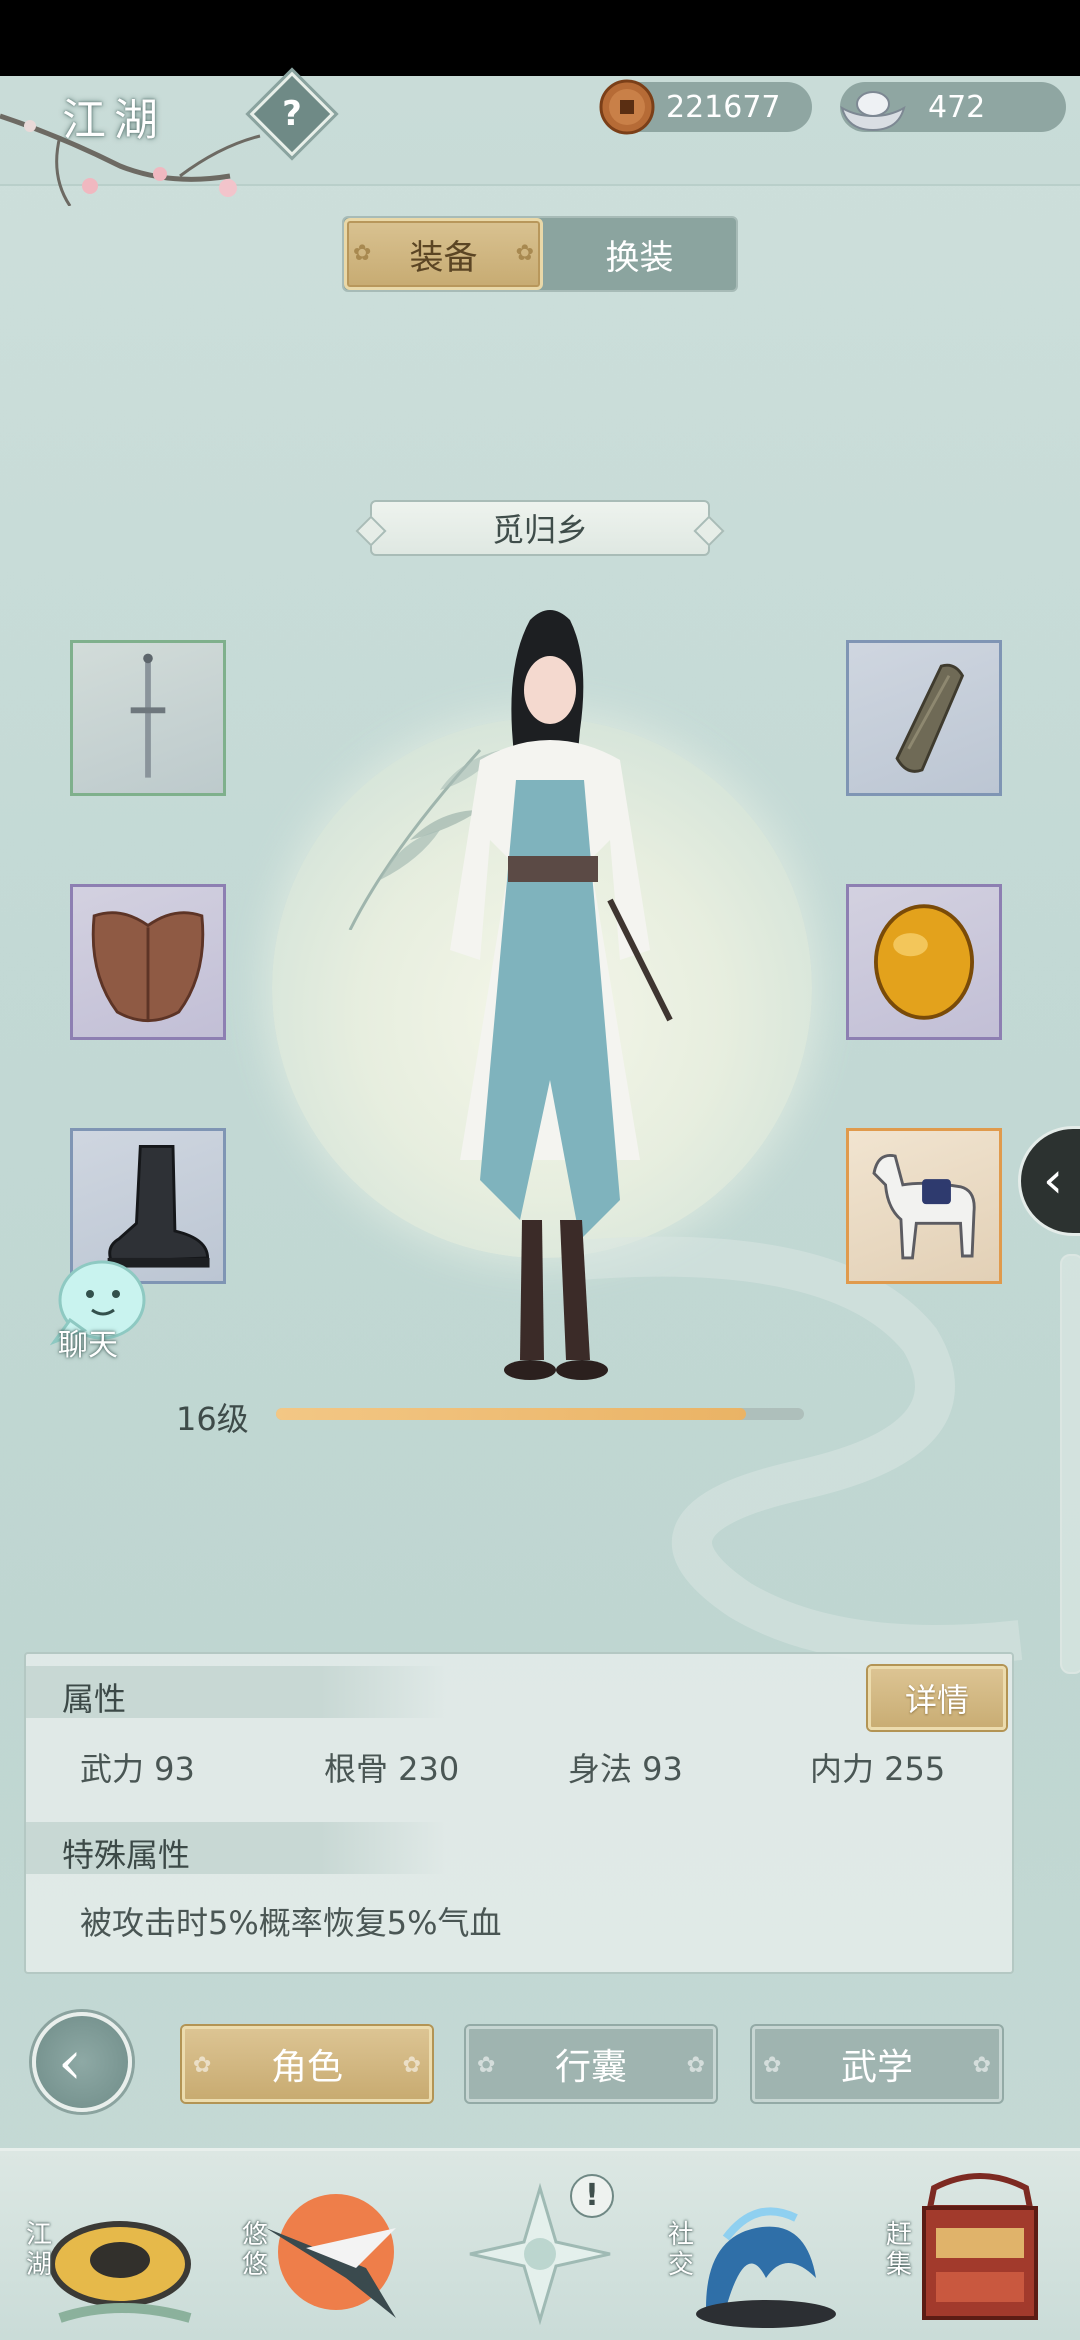 Image resolution: width=1080 pixels, height=2340 pixels. What do you see at coordinates (1070, 1464) in the screenshot?
I see `side-scroll-track` at bounding box center [1070, 1464].